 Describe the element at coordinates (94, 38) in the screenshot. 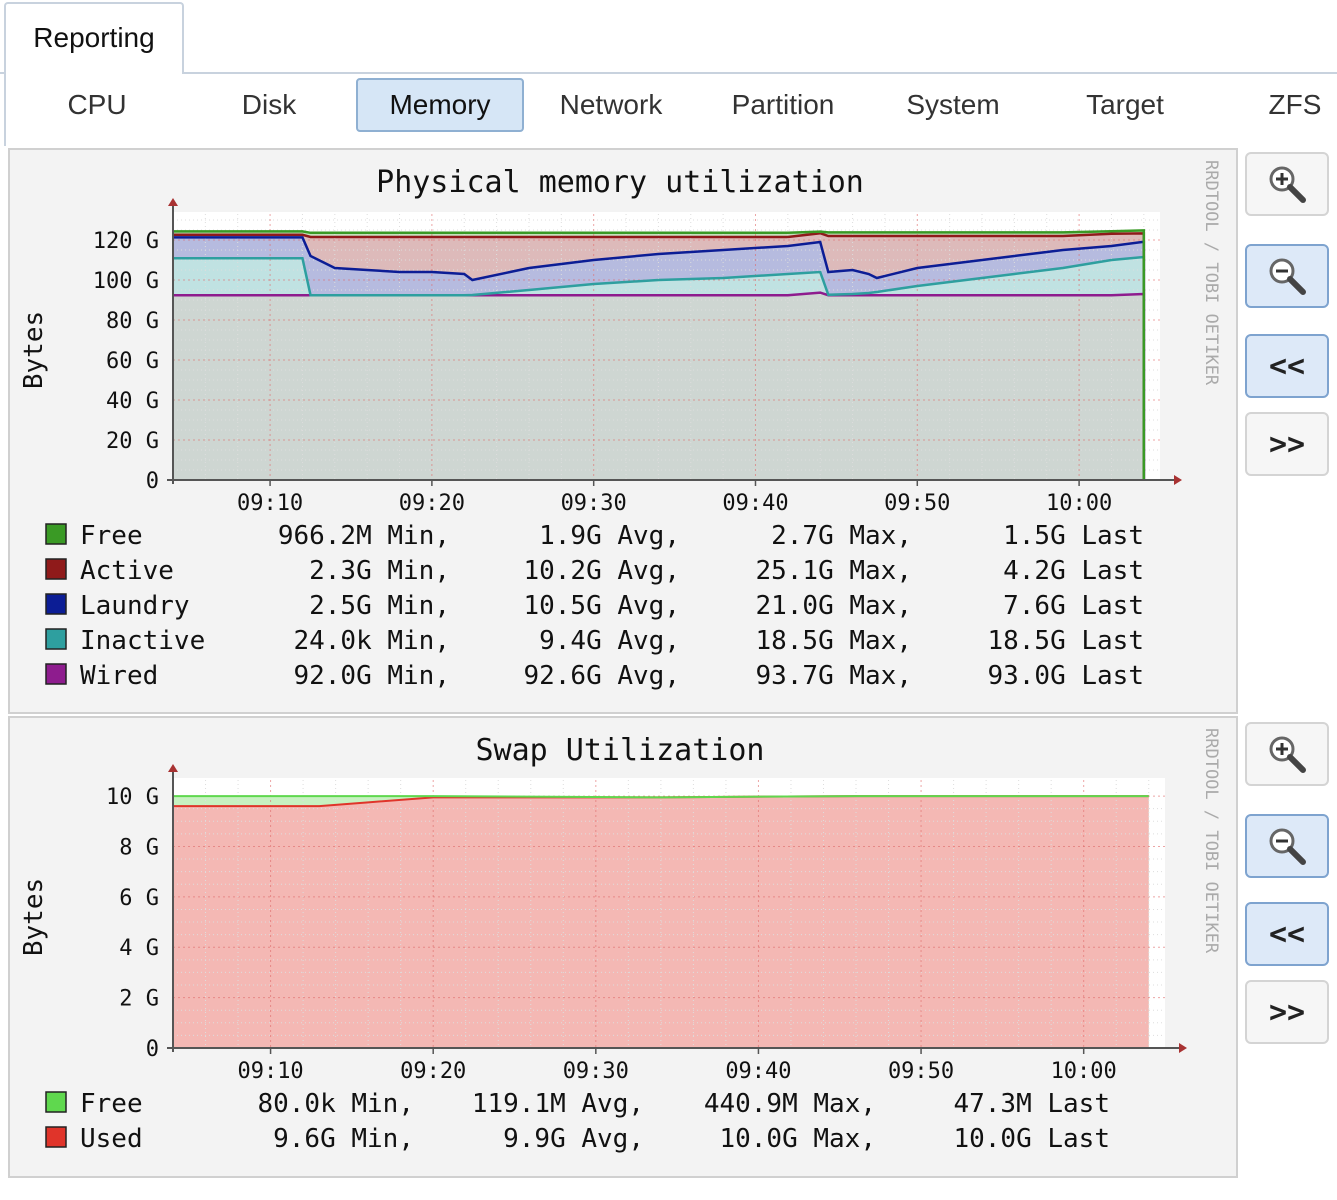

I see `tab-reporting: Reporting` at that location.